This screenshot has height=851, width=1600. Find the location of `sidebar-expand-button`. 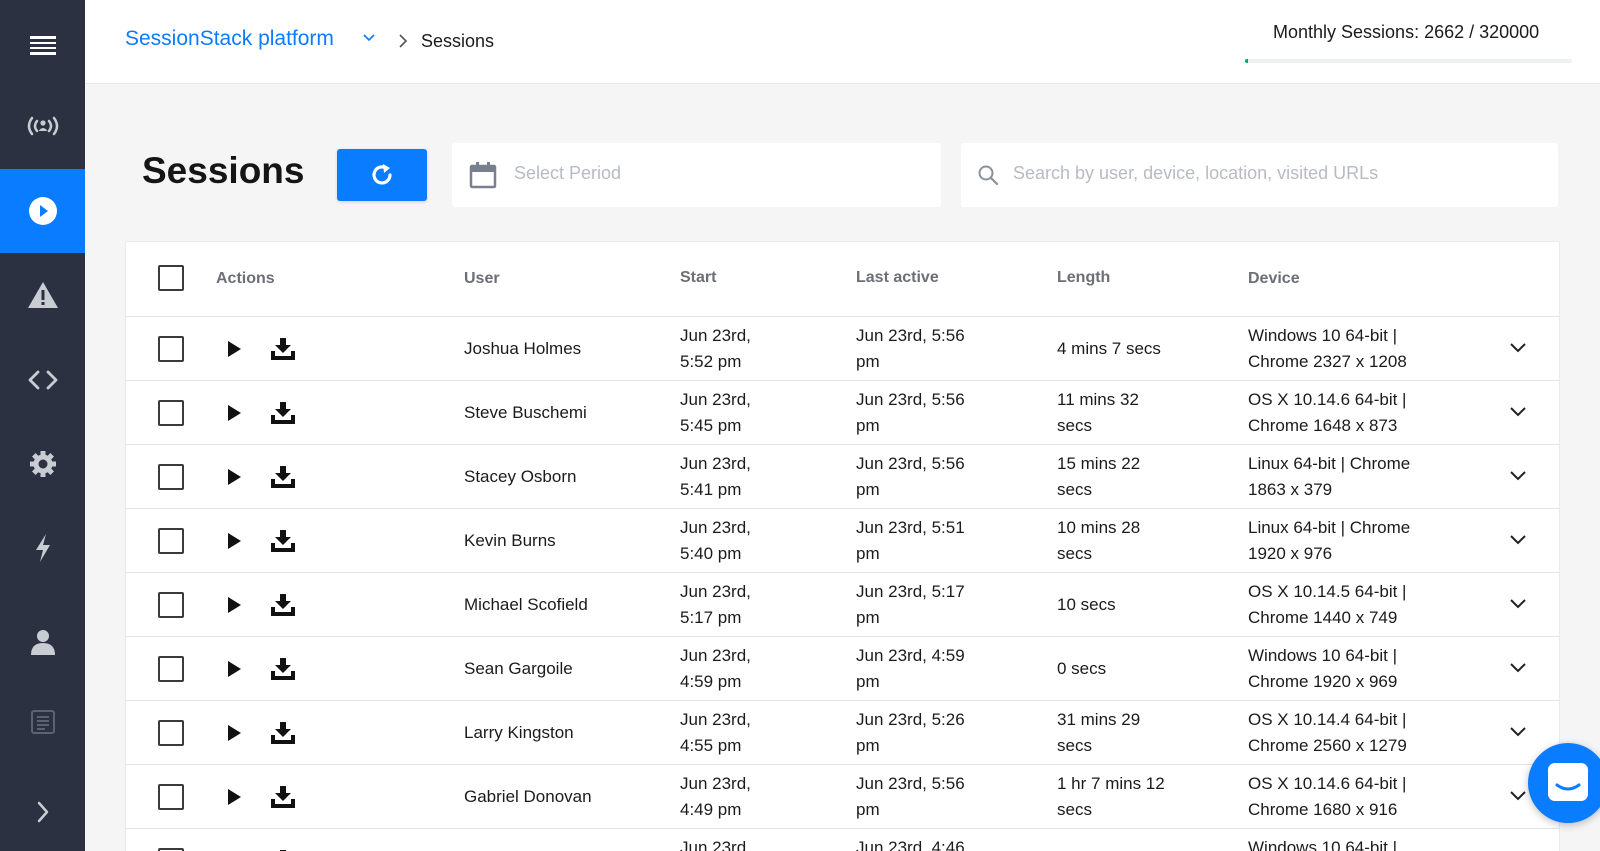

sidebar-expand-button is located at coordinates (42, 810).